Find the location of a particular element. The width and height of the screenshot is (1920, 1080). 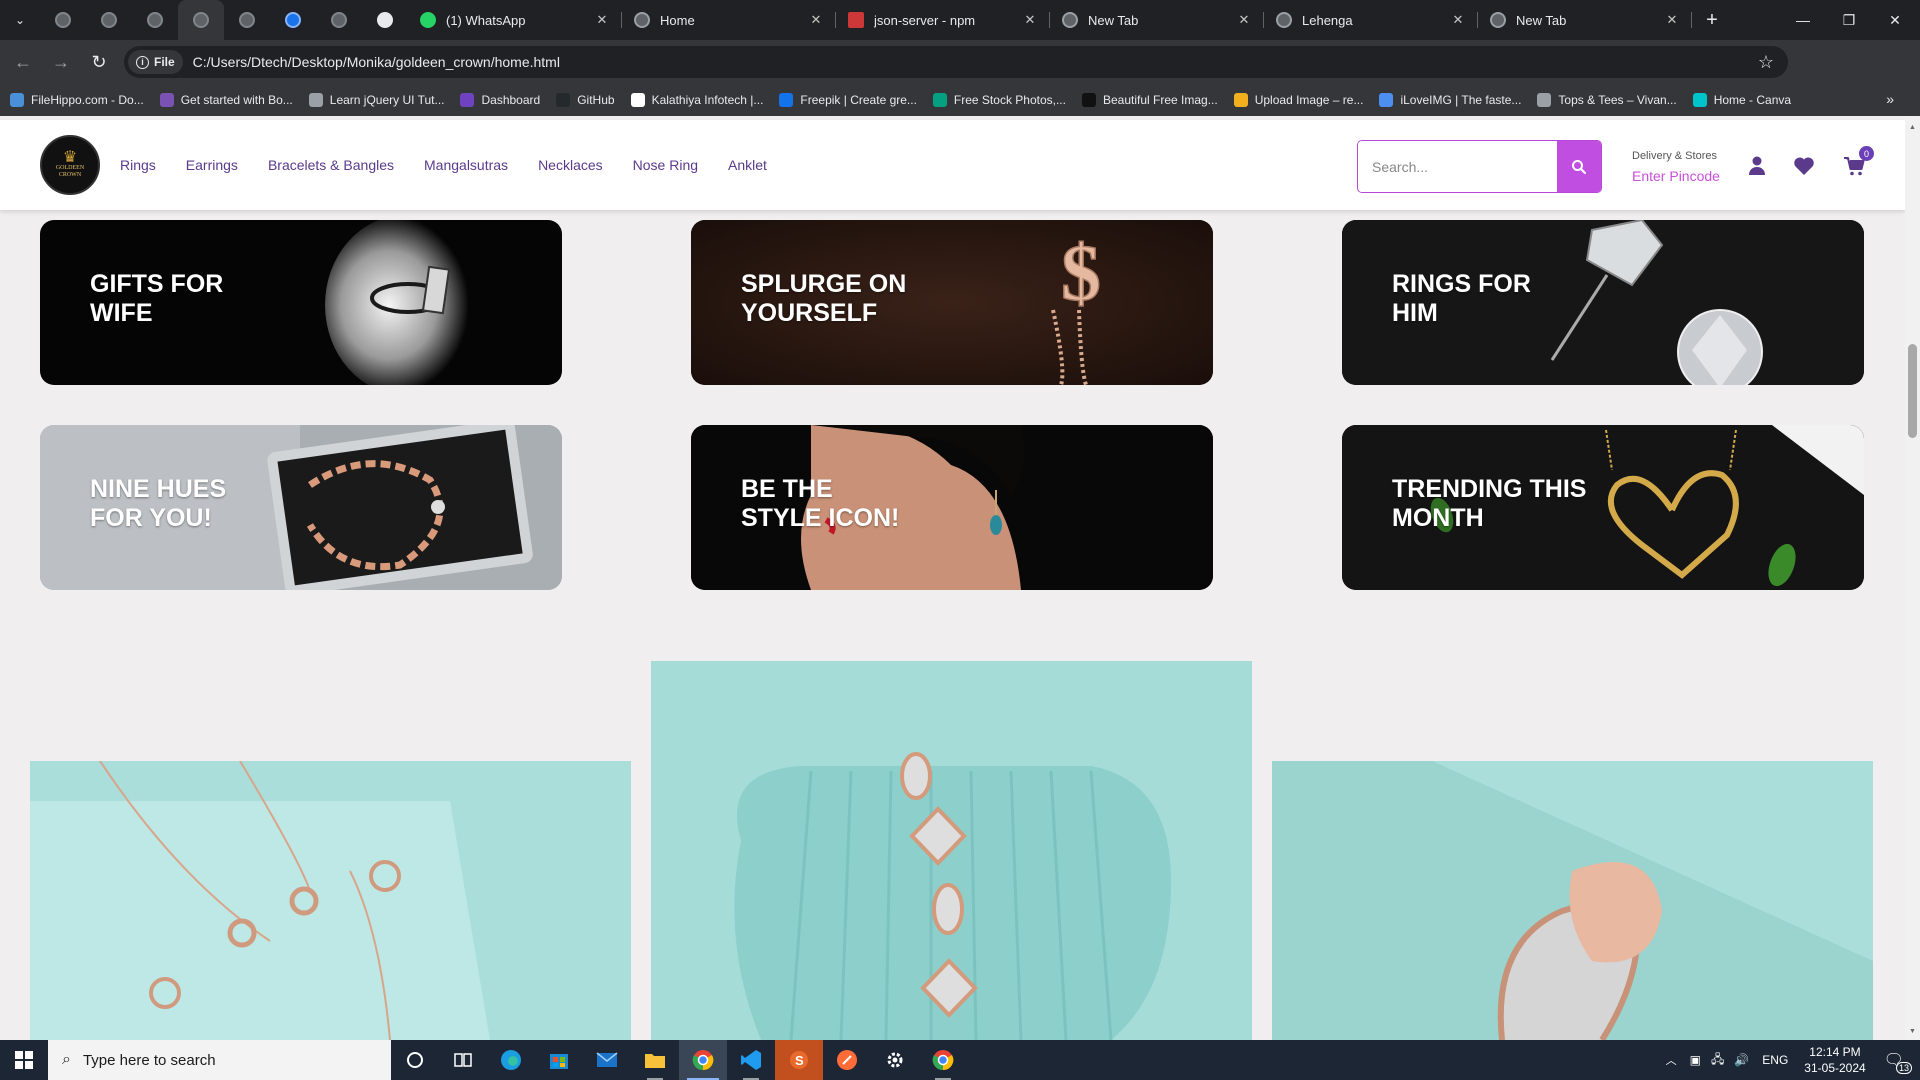

back-arrow-icon: ← is located at coordinates (23, 62).